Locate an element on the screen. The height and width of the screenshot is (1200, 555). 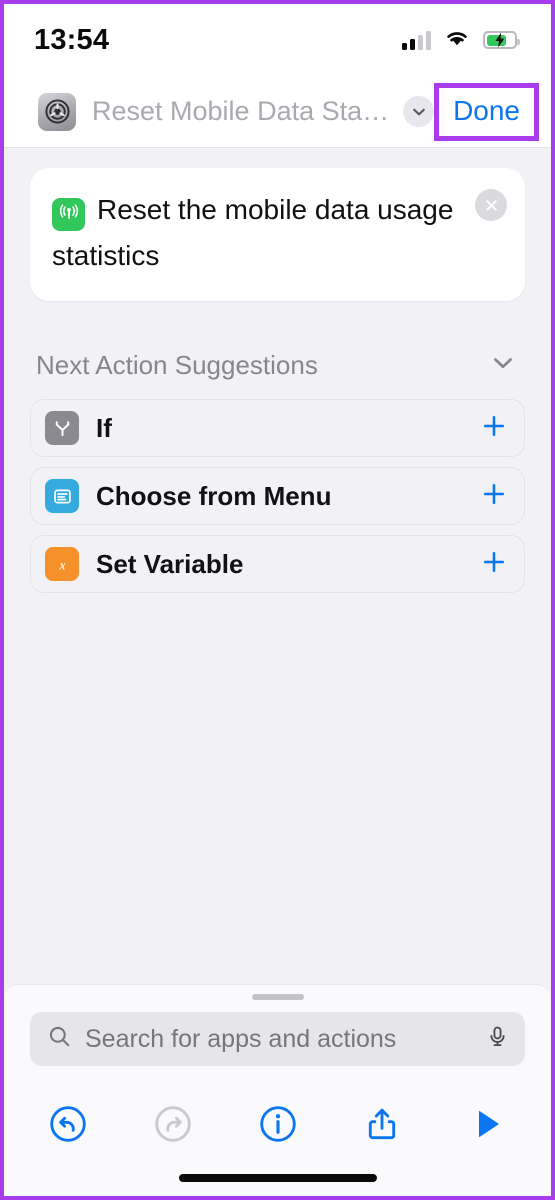
microphone-icon is located at coordinates (497, 1039).